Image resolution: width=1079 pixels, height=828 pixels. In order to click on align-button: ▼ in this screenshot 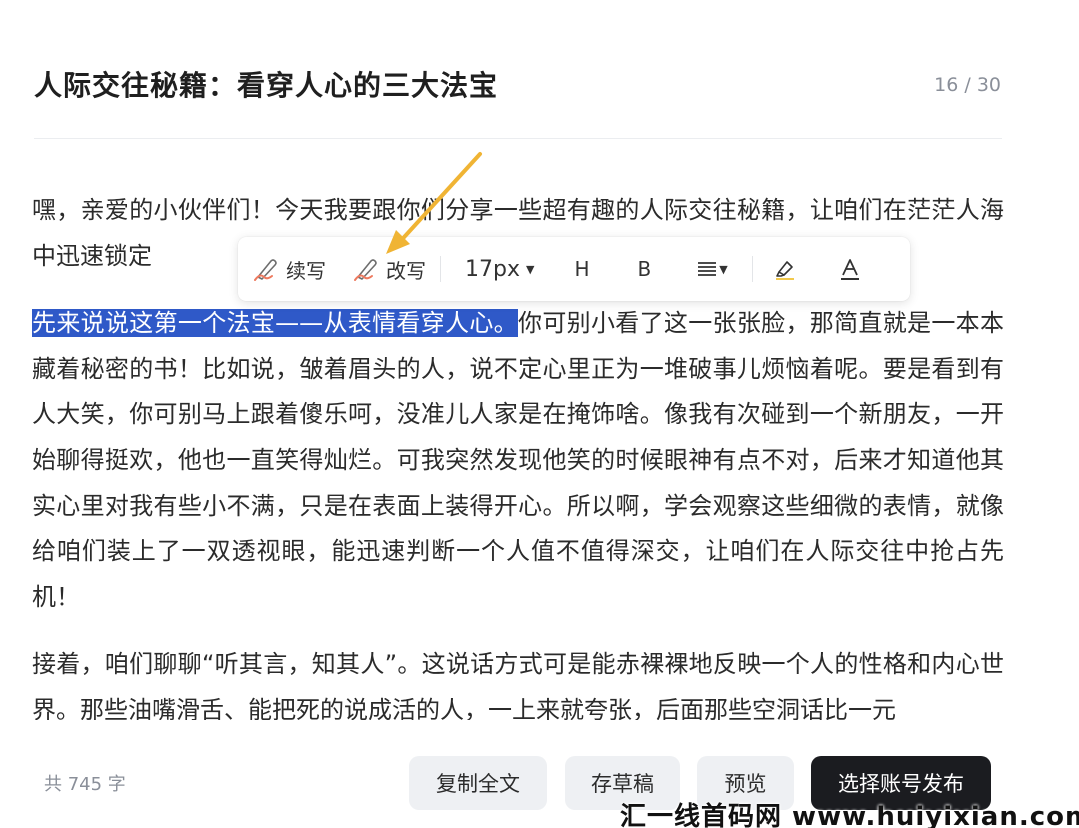, I will do `click(712, 269)`.